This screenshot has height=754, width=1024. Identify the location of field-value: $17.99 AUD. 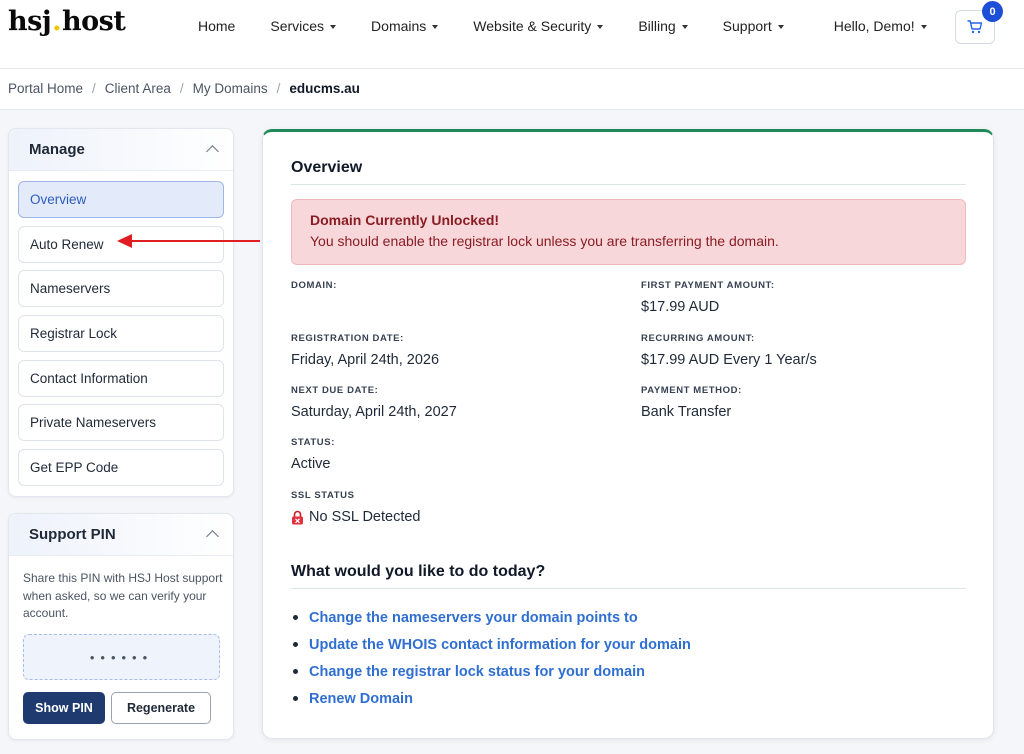
(680, 307).